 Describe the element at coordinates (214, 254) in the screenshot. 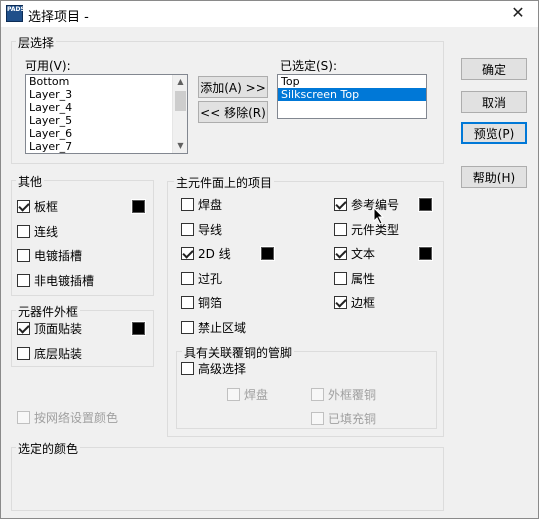

I see `main-left-item-label: 2D 线` at that location.